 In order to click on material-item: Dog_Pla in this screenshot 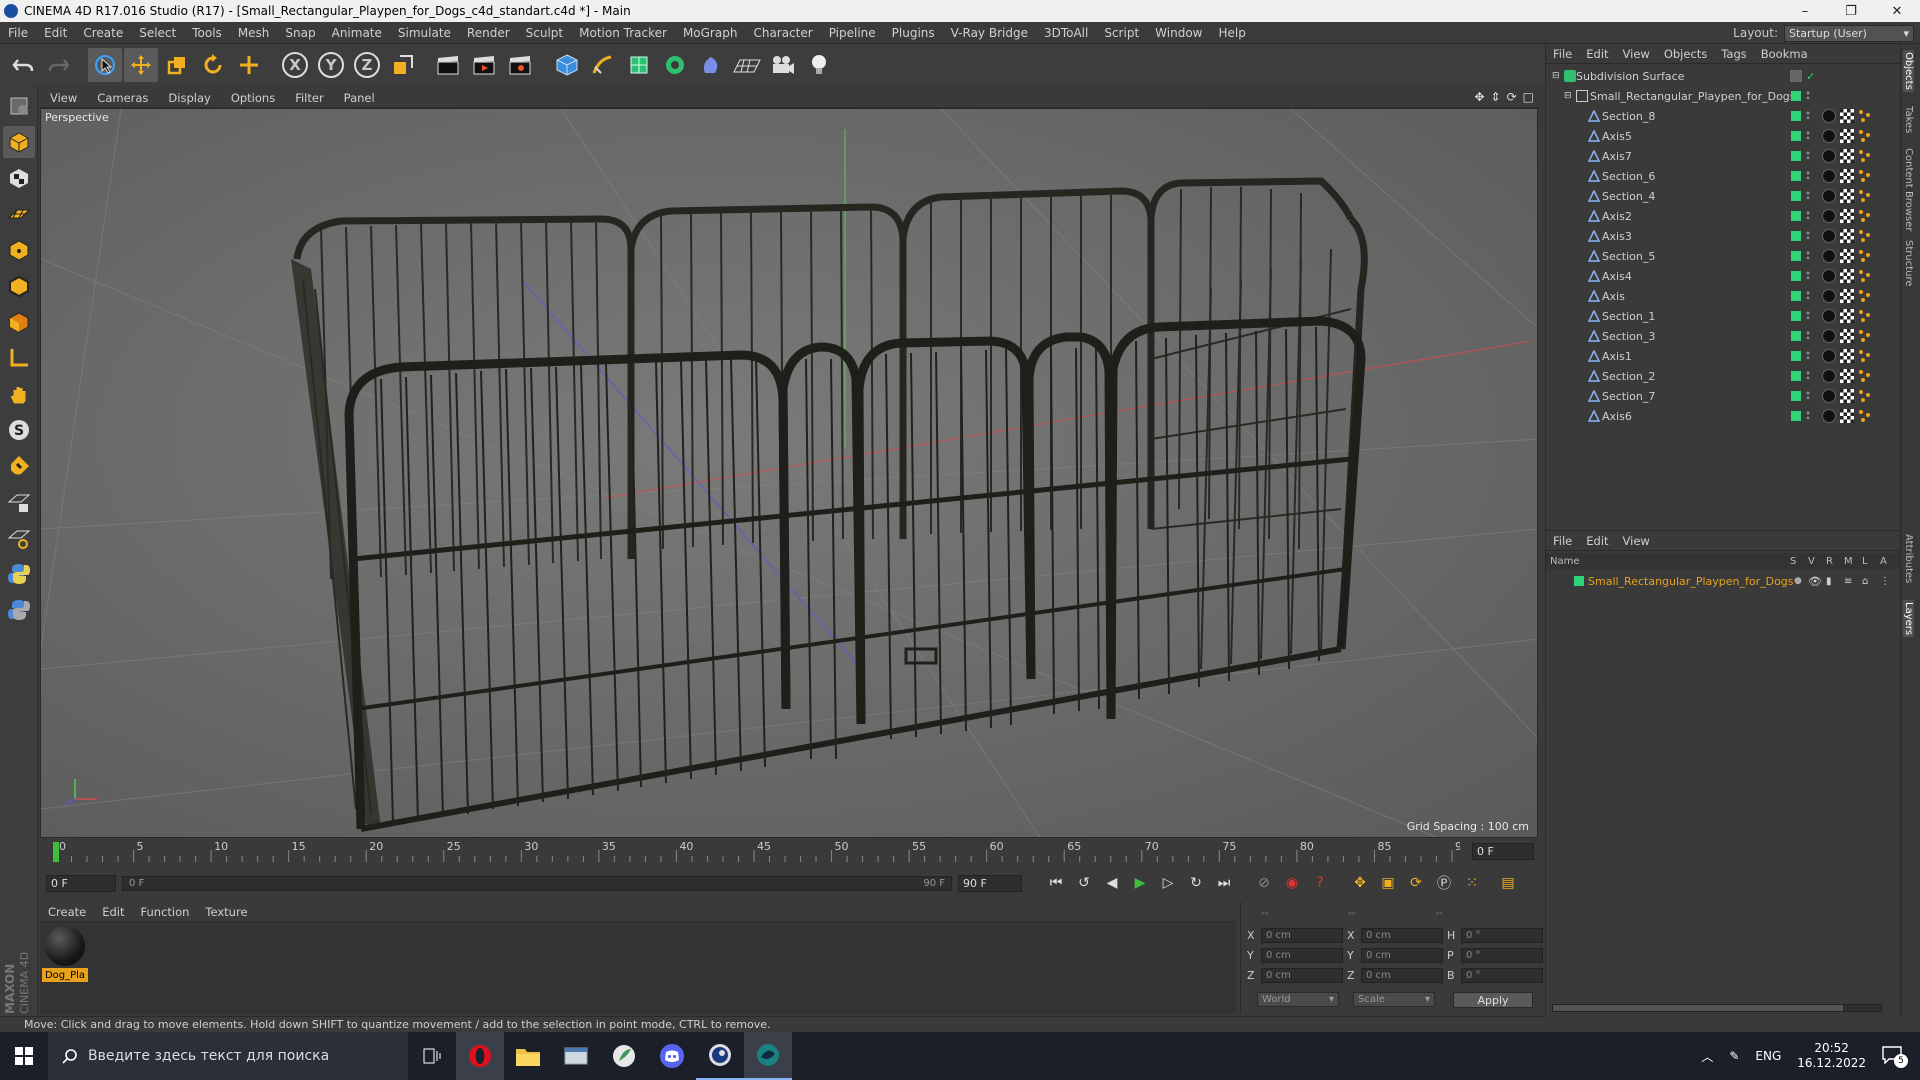, I will do `click(65, 954)`.